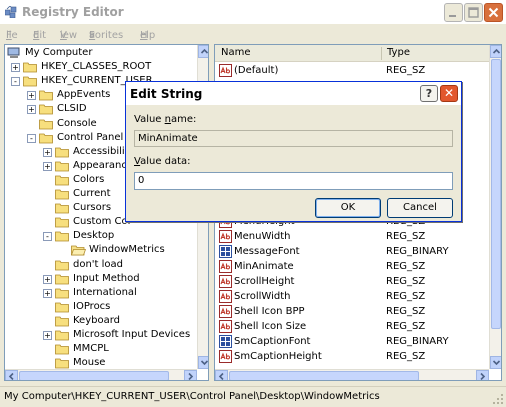 The image size is (506, 407). What do you see at coordinates (270, 326) in the screenshot?
I see `value-name: Shell Icon Size` at bounding box center [270, 326].